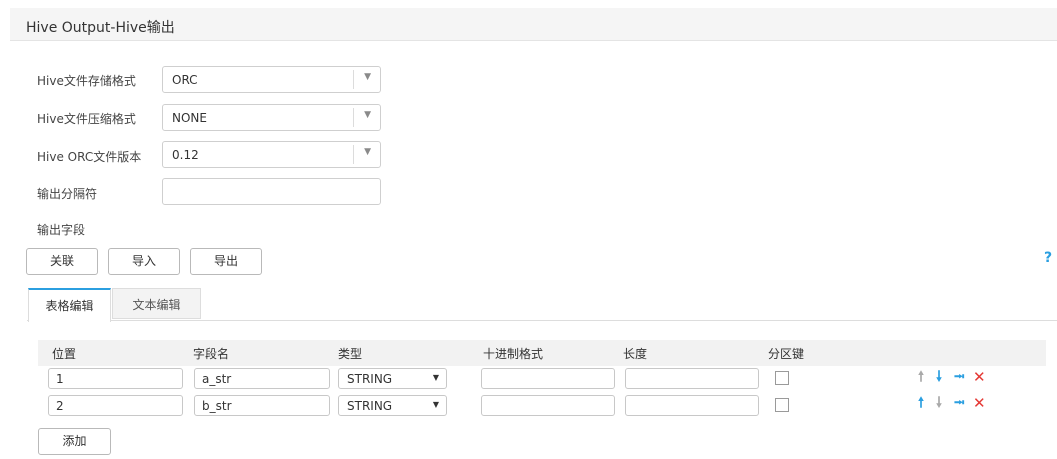  I want to click on column-header-decimal-format: 十进制格式, so click(513, 354).